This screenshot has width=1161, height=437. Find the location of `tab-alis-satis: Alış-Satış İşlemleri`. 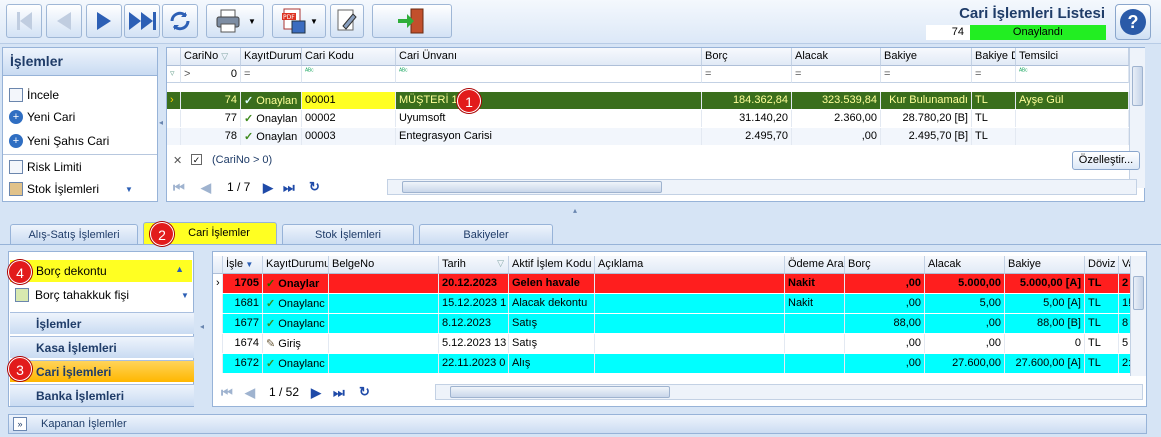

tab-alis-satis: Alış-Satış İşlemleri is located at coordinates (74, 234).